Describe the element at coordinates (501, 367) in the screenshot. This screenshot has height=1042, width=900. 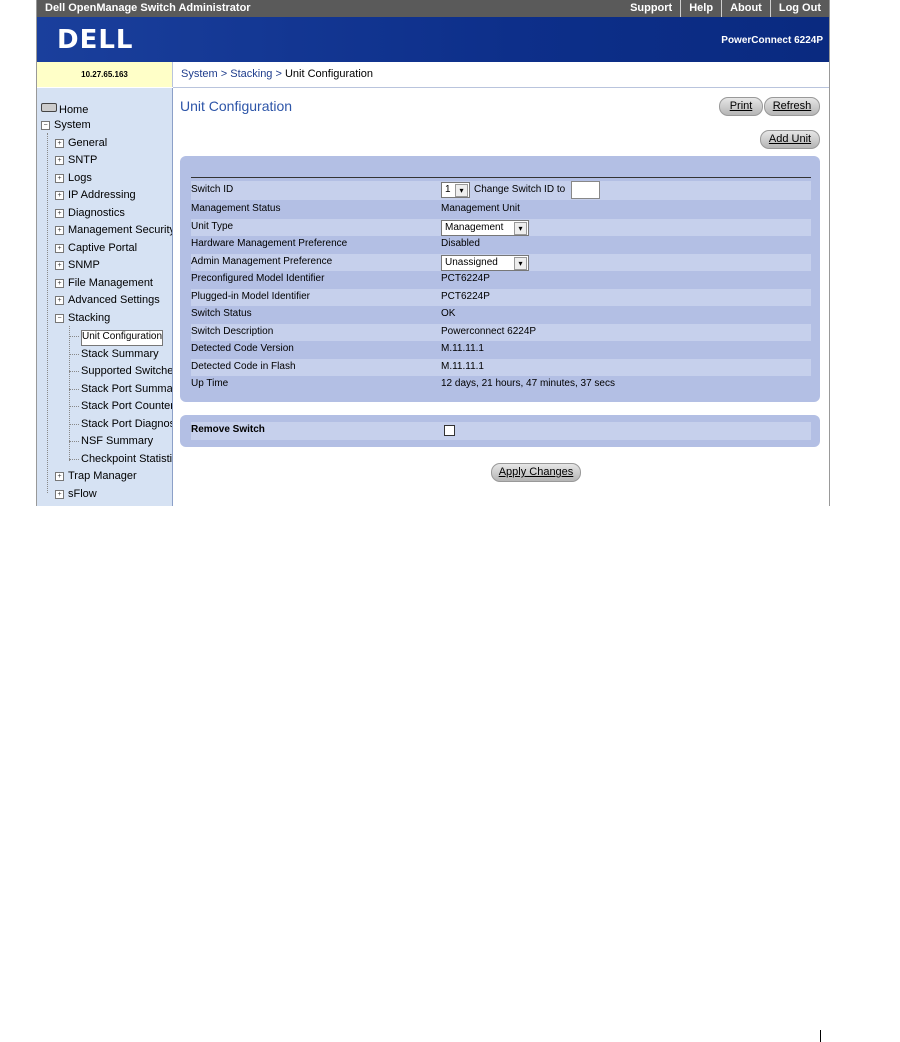
I see `detected-code-flash-row: Detected Code in Flash M.11.11.1` at that location.